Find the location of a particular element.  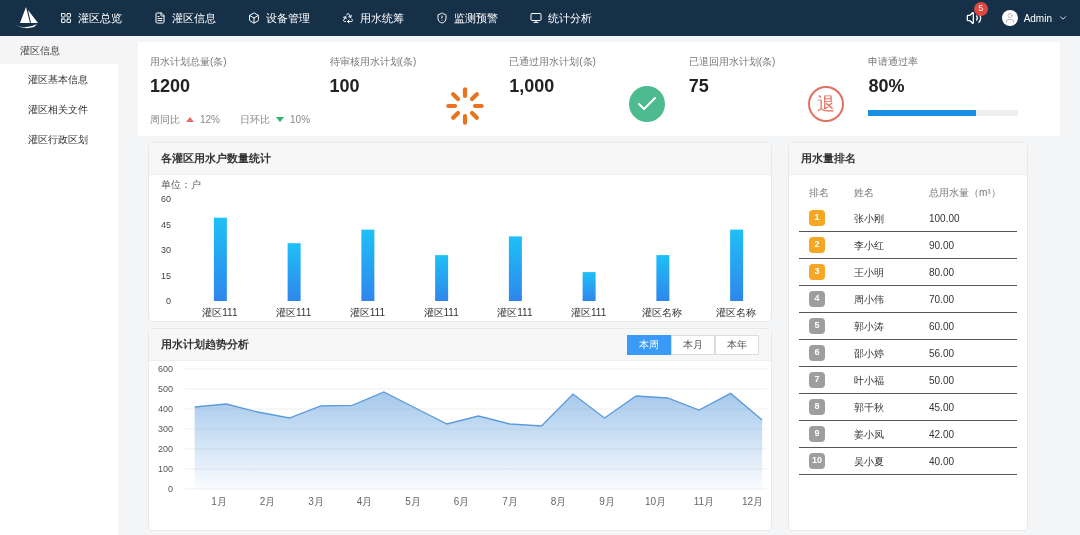

sidebar-item: 灌区行政区划 is located at coordinates (59, 139).